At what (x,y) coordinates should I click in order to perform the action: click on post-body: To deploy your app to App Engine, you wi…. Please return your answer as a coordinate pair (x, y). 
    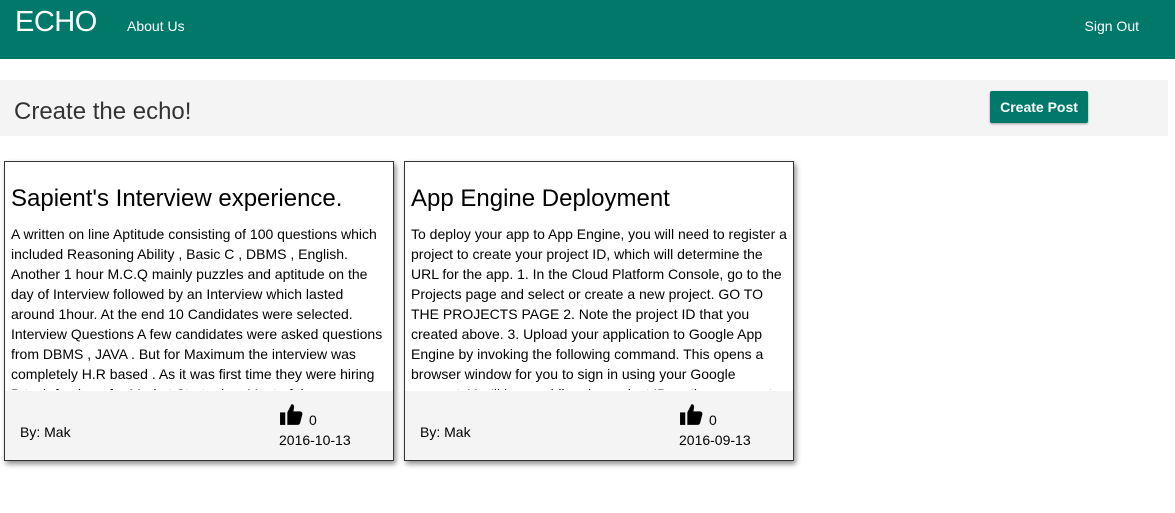
    Looking at the image, I should click on (599, 308).